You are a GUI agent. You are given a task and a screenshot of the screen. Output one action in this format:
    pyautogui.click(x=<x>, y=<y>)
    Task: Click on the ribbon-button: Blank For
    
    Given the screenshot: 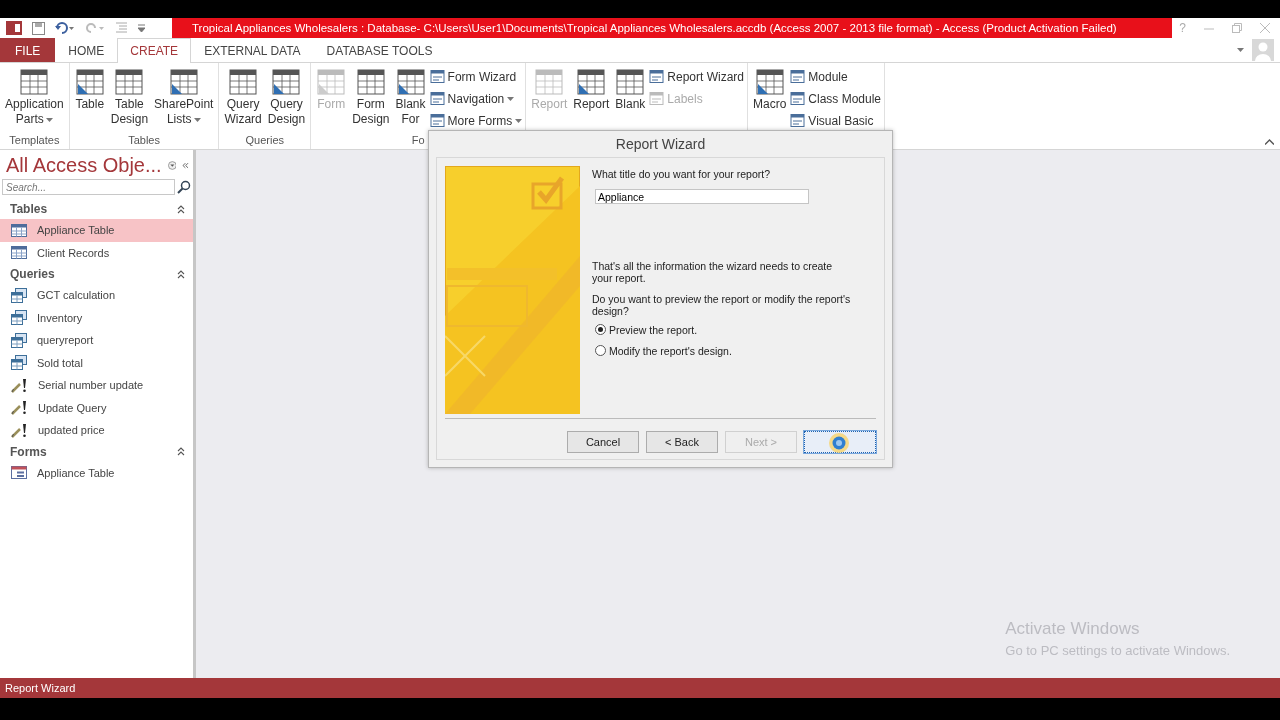 What is the action you would take?
    pyautogui.click(x=410, y=98)
    